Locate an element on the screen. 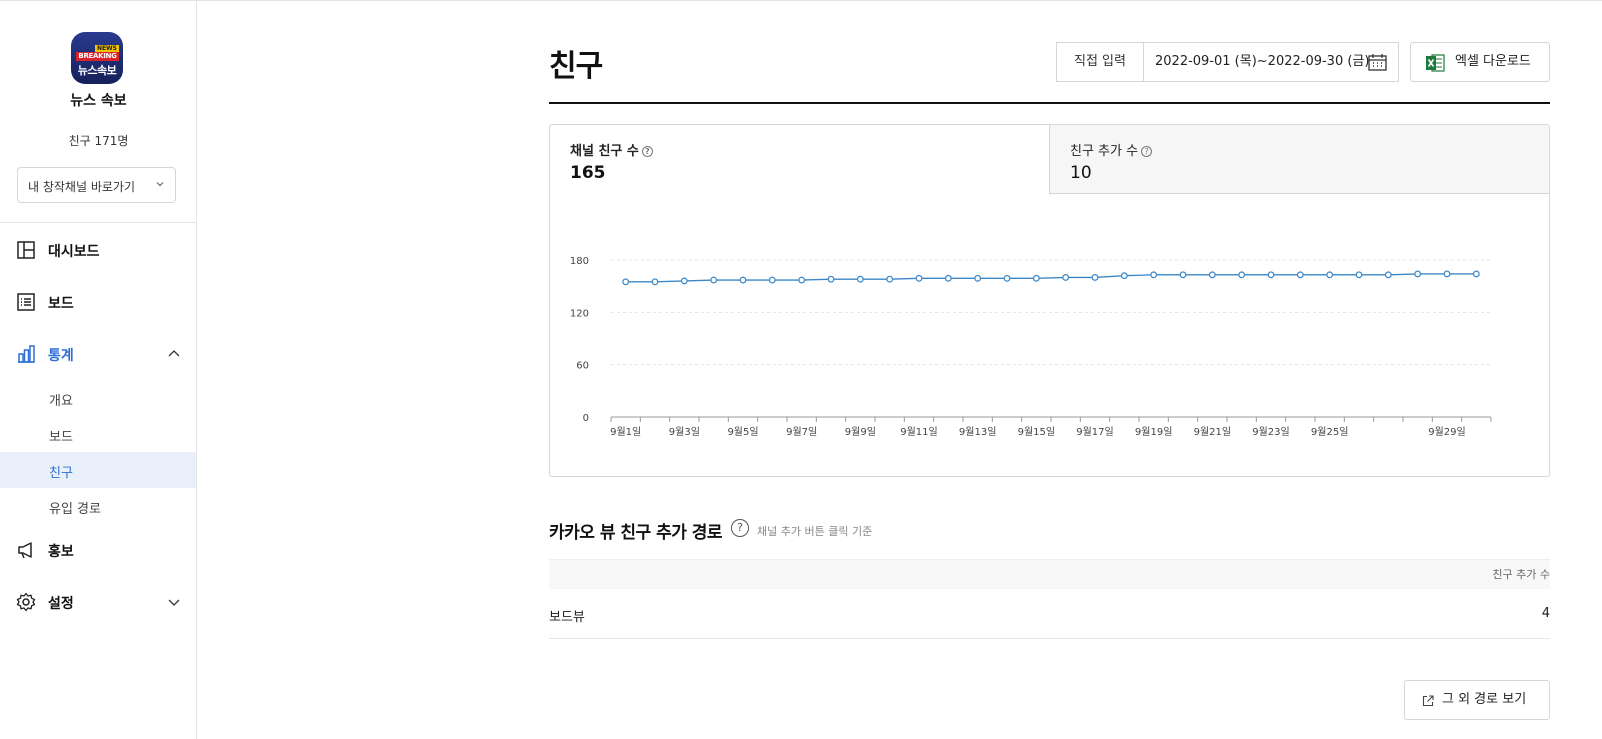  y-tick-label: 0 is located at coordinates (586, 418).